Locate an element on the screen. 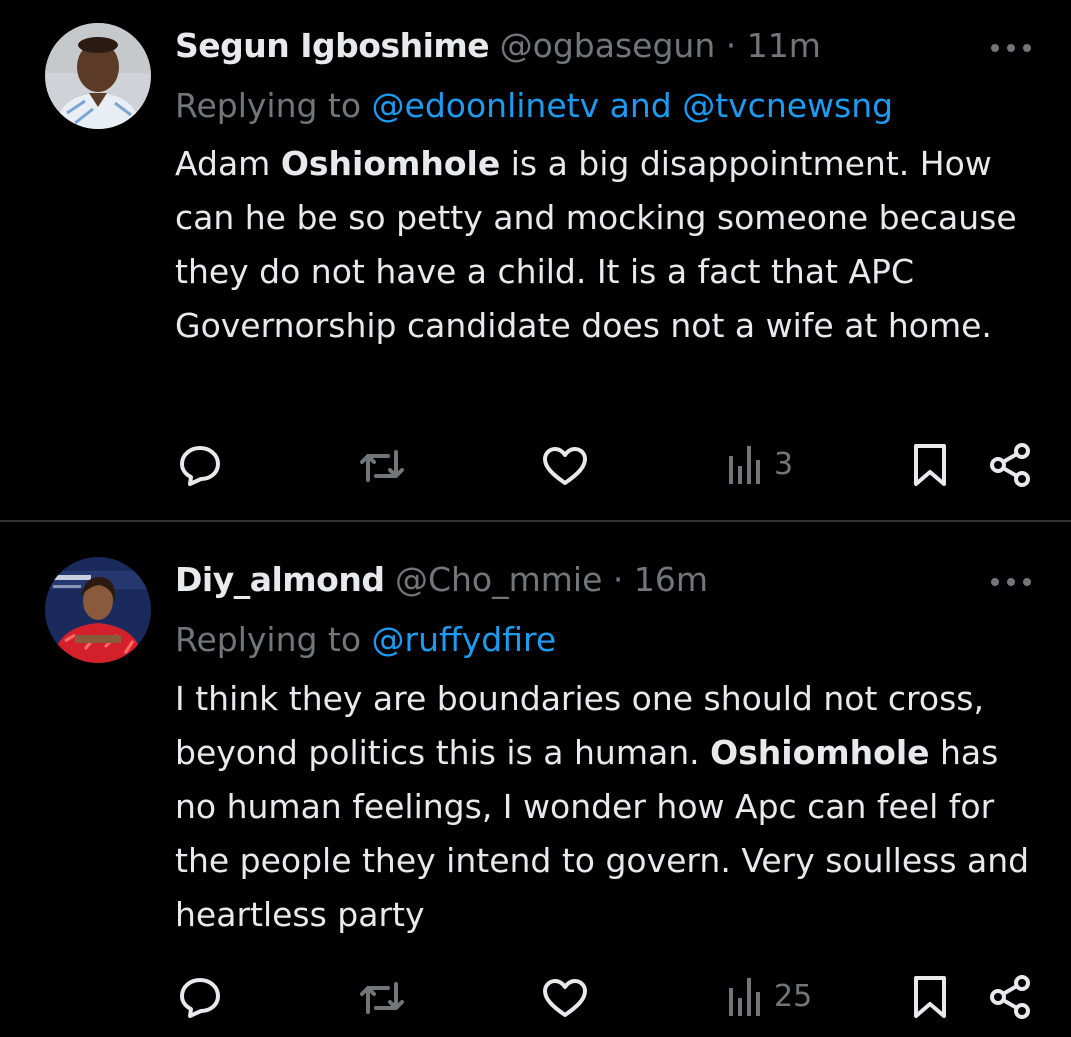 The width and height of the screenshot is (1071, 1037). mention-joiner: and is located at coordinates (641, 105).